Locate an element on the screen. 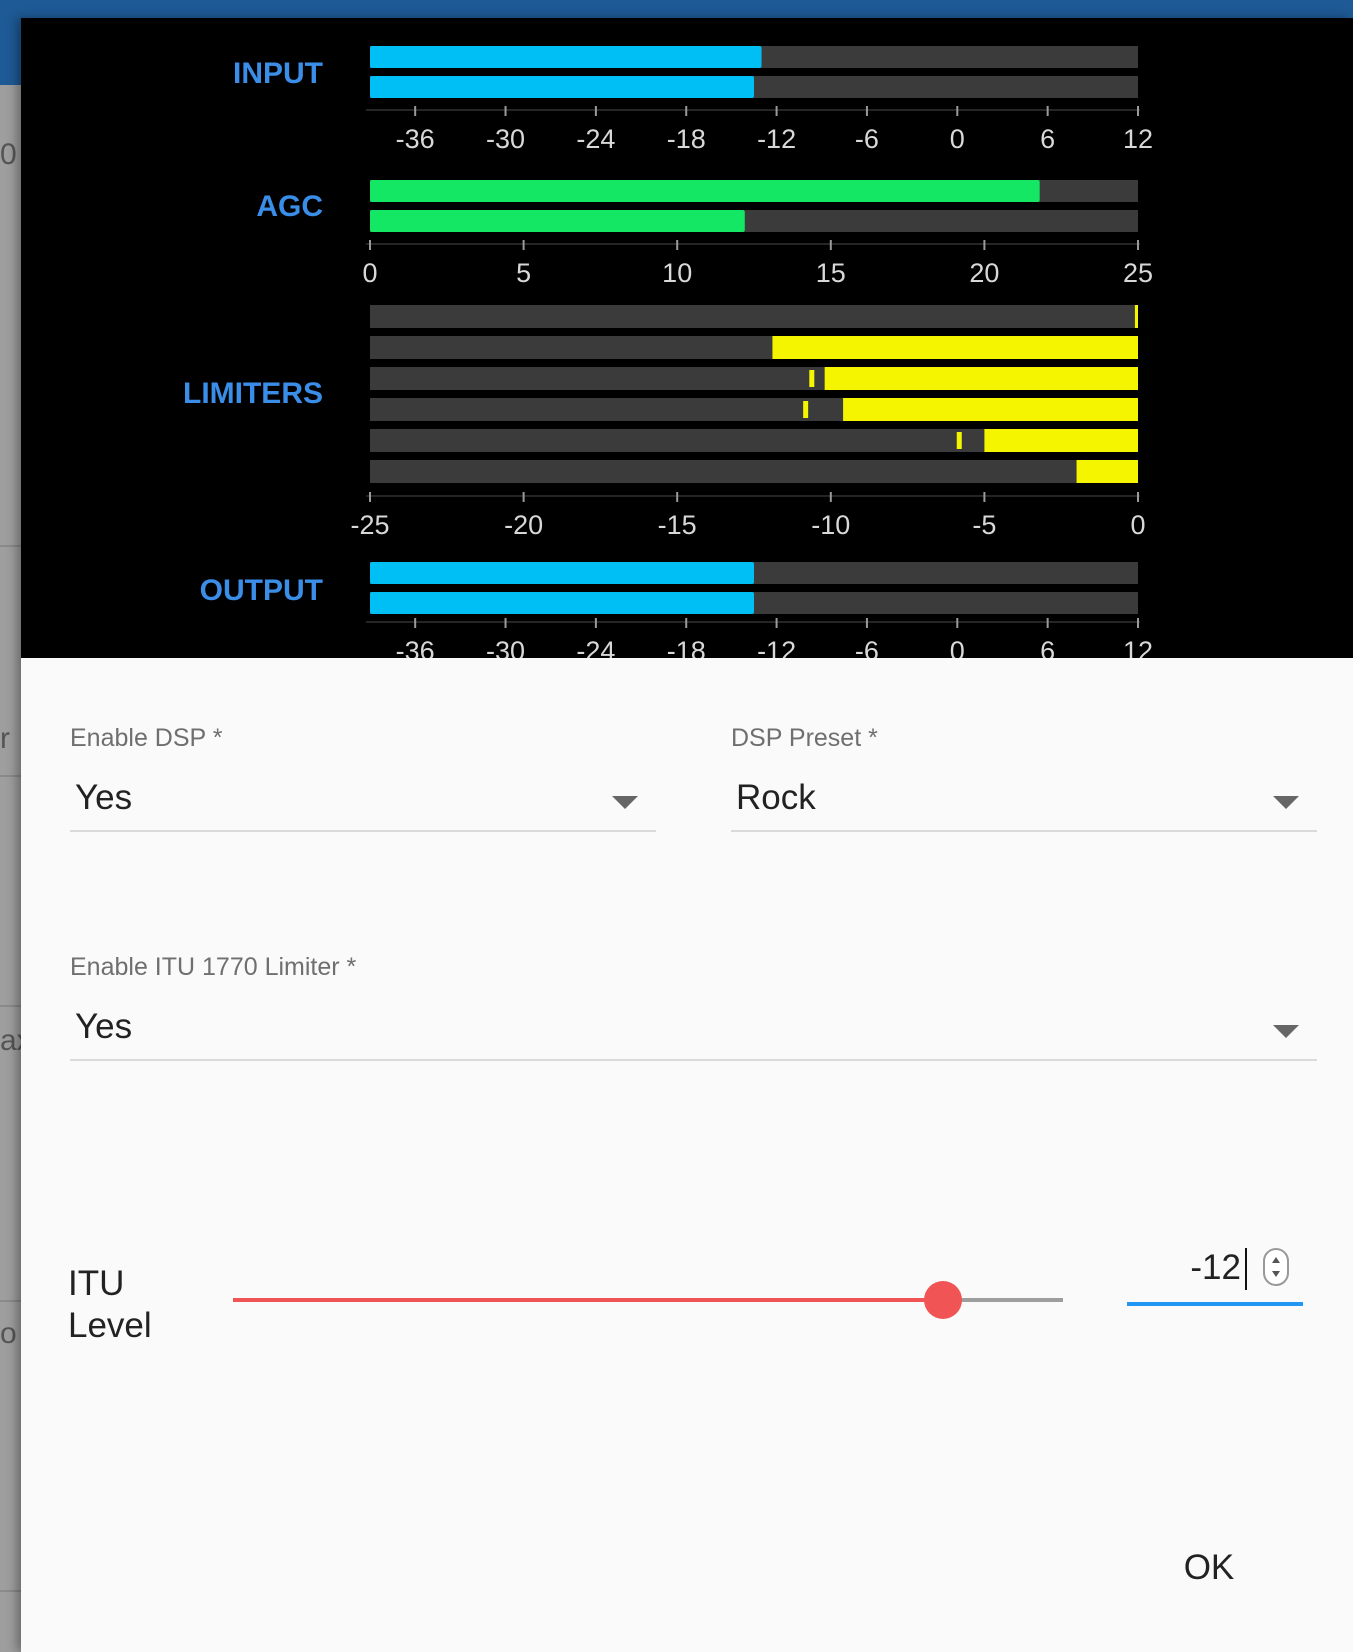 The height and width of the screenshot is (1652, 1353). output-tick-label: 12 is located at coordinates (1138, 647).